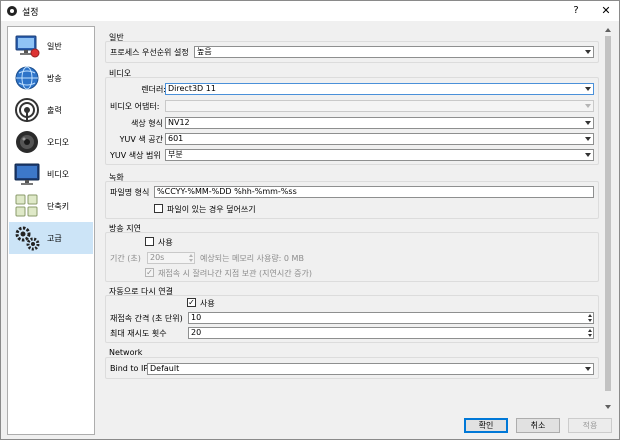  What do you see at coordinates (135, 155) in the screenshot?
I see `yuv-color-range-label: YUV 색상 범위` at bounding box center [135, 155].